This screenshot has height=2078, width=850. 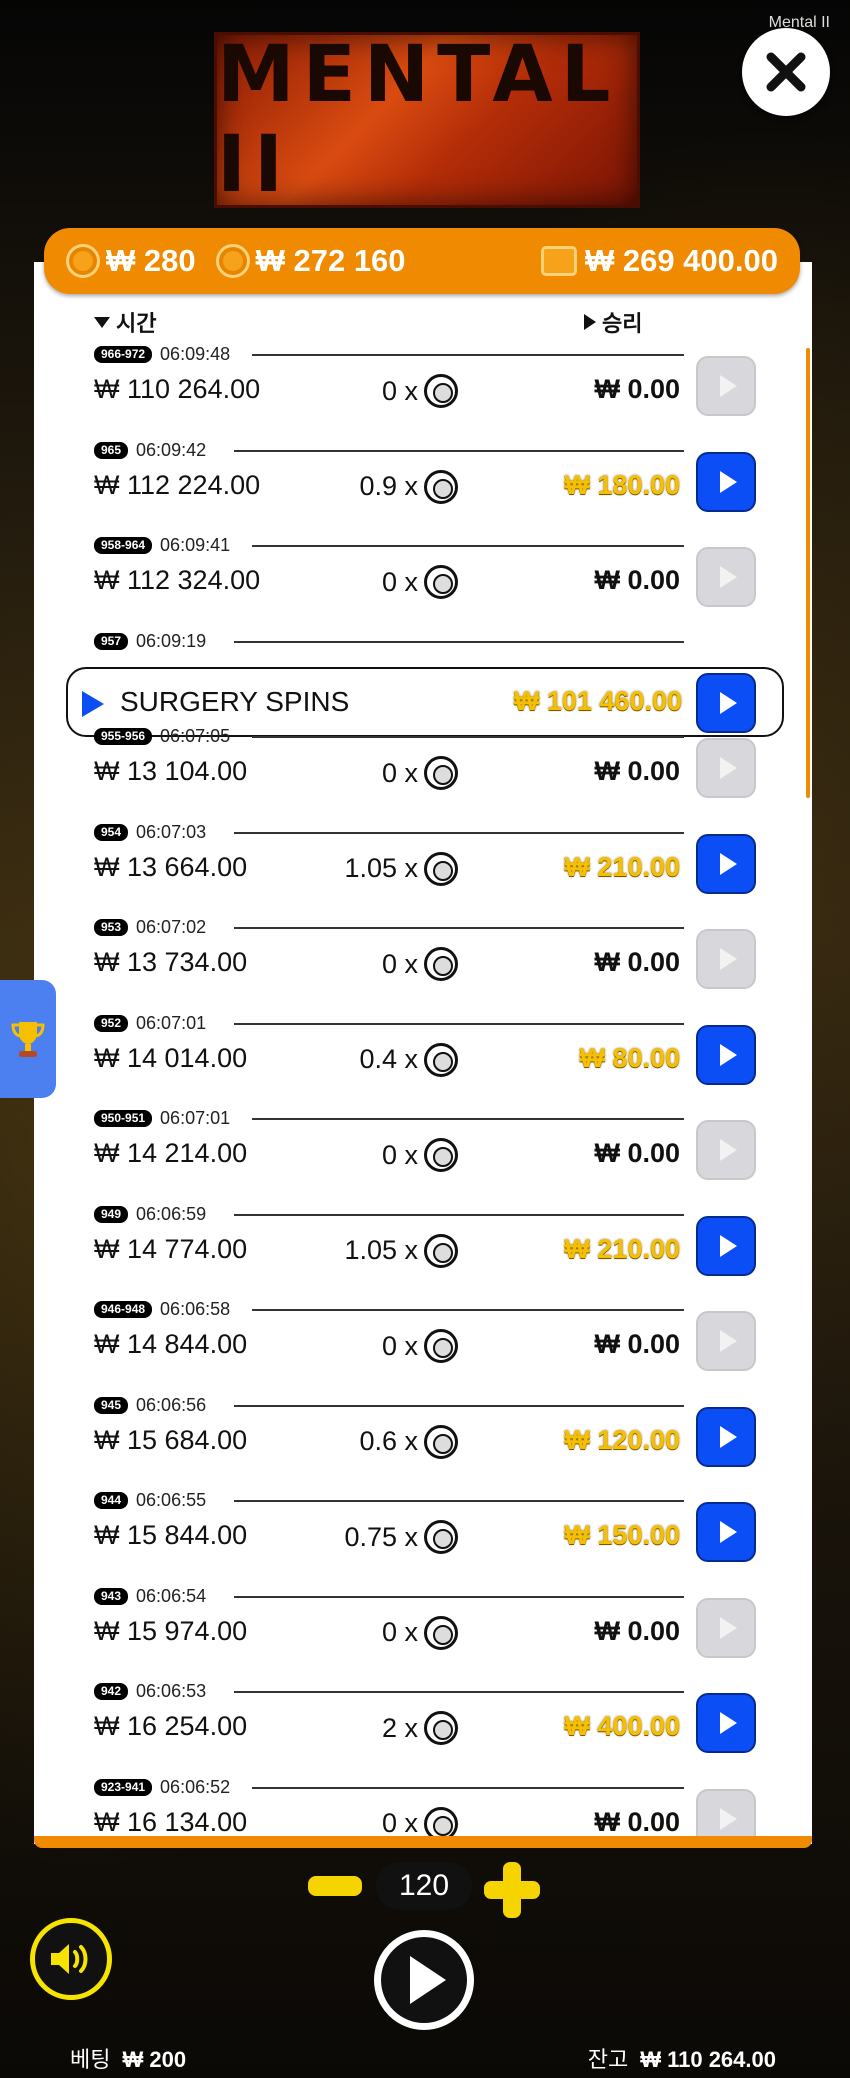 What do you see at coordinates (597, 700) in the screenshot?
I see `round-win: ₩ 101 460.00` at bounding box center [597, 700].